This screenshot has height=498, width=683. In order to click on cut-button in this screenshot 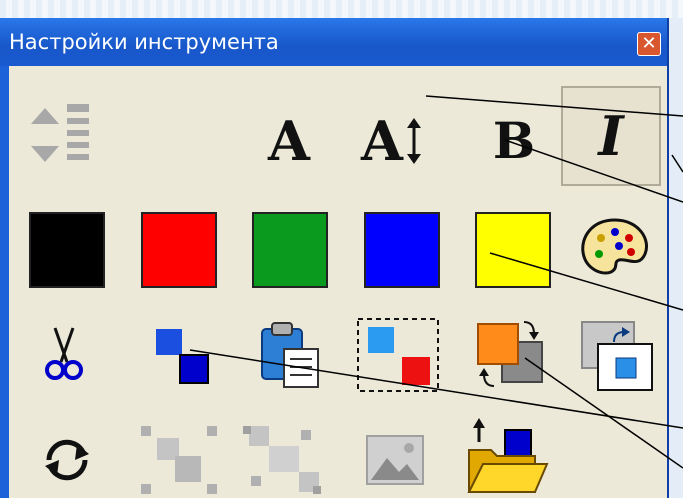, I will do `click(64, 354)`.